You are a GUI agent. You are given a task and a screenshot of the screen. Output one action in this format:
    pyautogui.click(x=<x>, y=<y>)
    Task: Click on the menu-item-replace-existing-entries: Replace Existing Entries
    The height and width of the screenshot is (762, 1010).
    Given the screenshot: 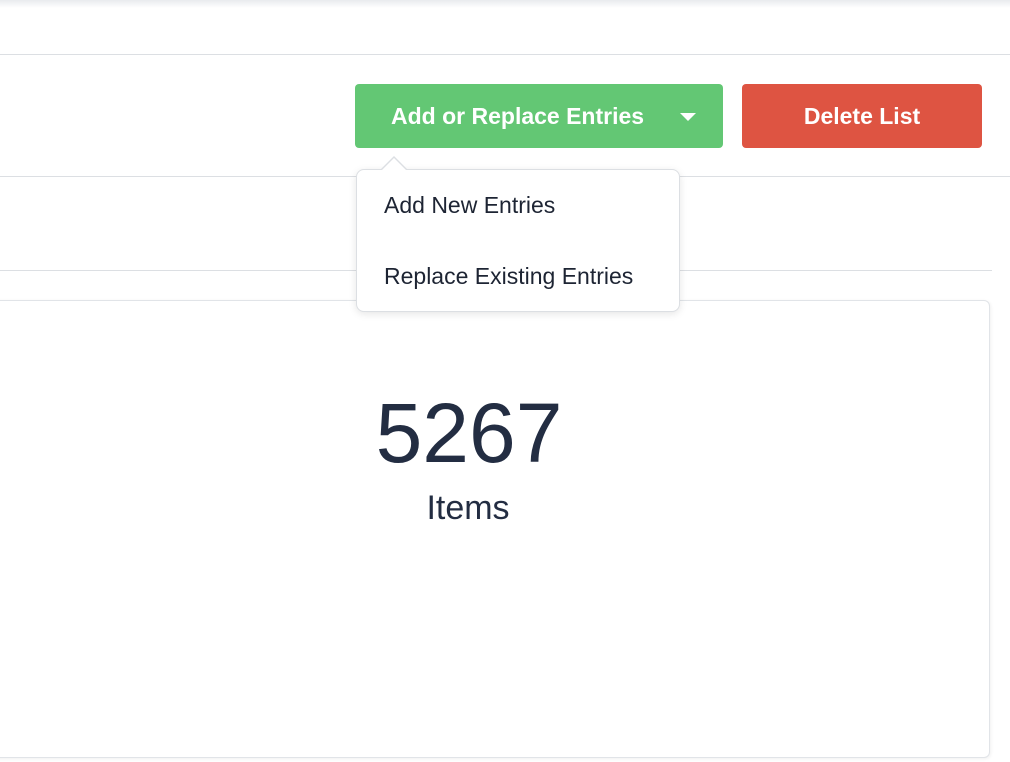 What is the action you would take?
    pyautogui.click(x=508, y=276)
    